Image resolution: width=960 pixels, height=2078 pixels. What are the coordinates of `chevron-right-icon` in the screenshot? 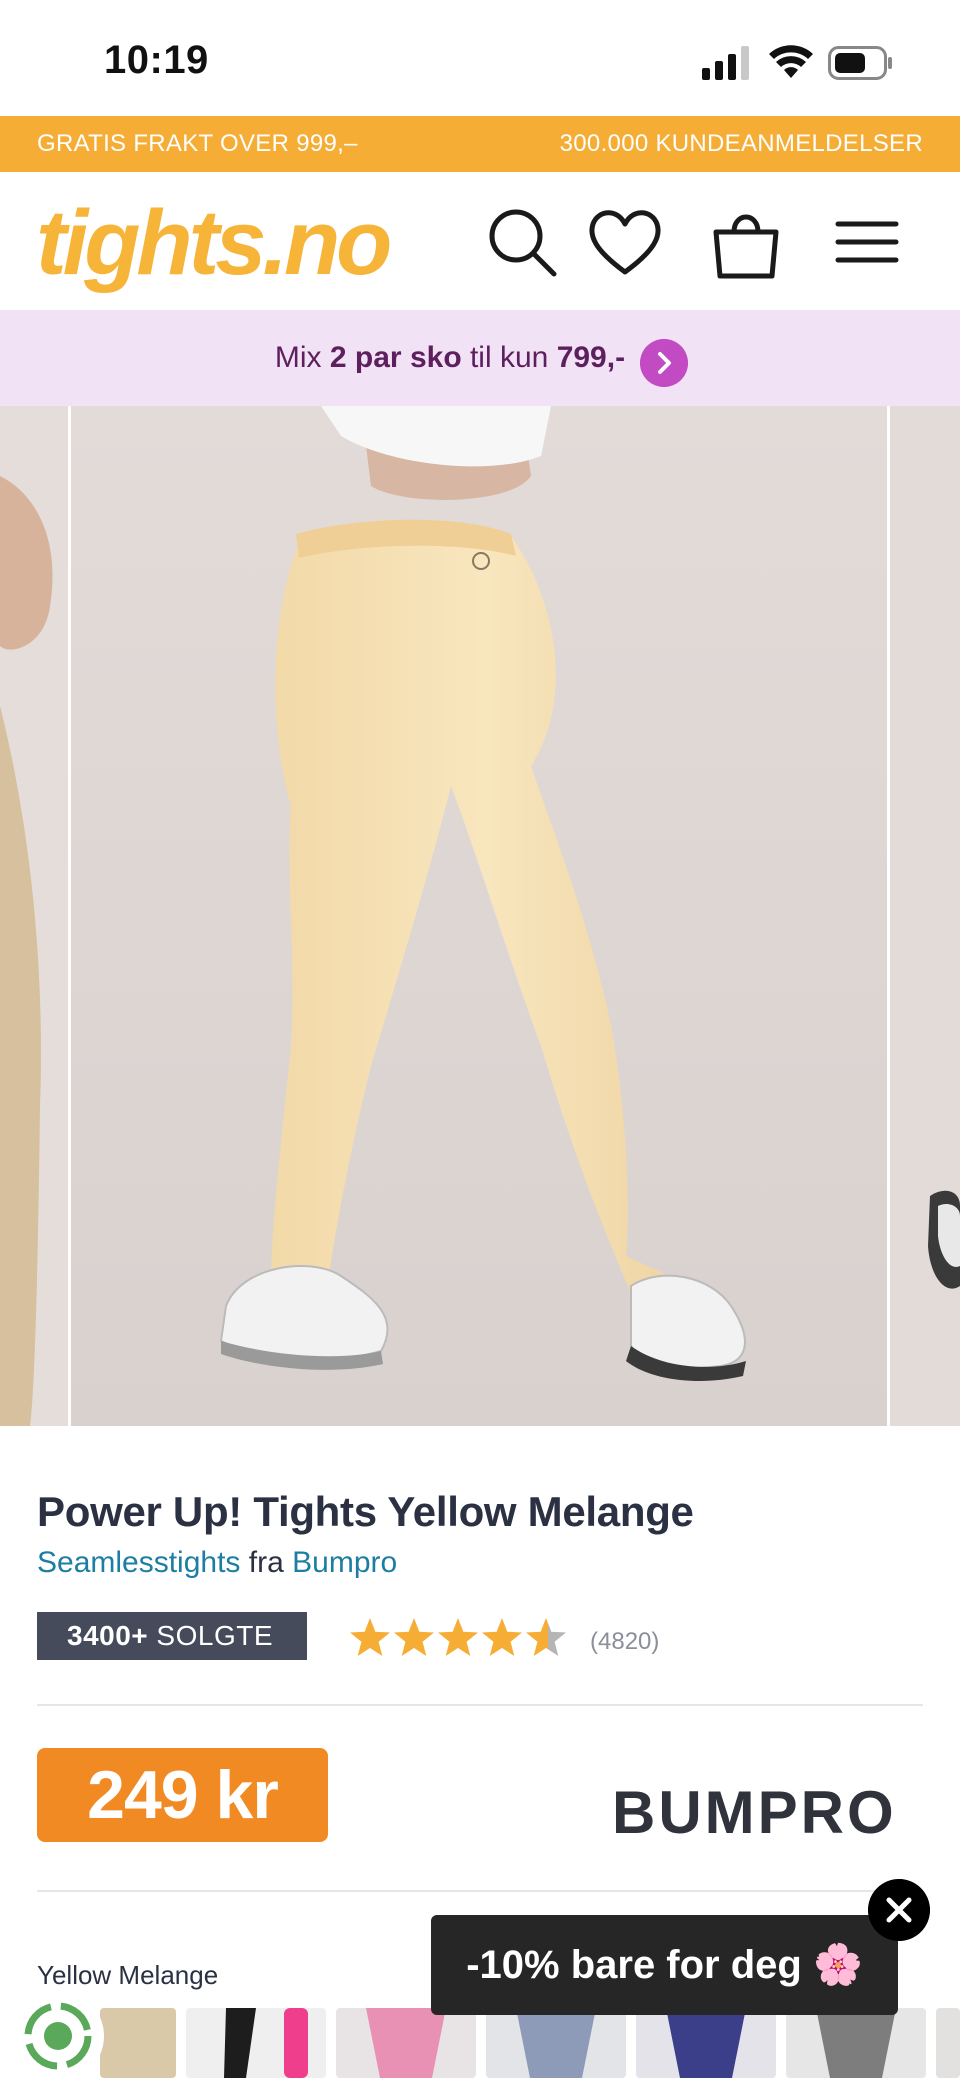 It's located at (664, 363).